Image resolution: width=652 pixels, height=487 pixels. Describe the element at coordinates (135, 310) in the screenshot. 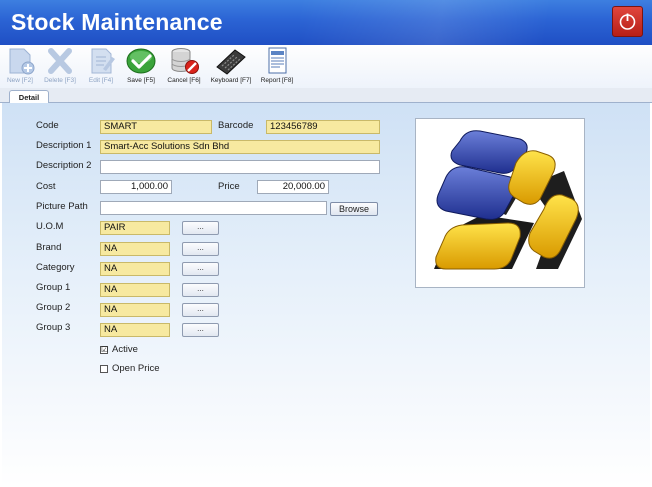

I see `group2-field: NA` at that location.